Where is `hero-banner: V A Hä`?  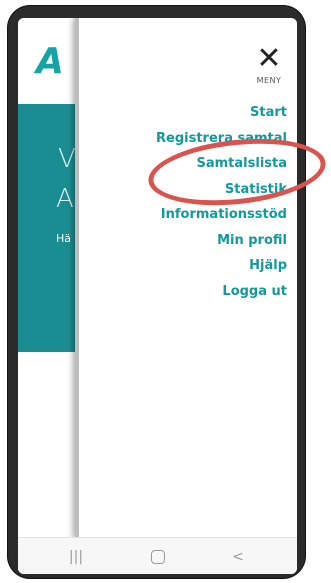
hero-banner: V A Hä is located at coordinates (48, 228).